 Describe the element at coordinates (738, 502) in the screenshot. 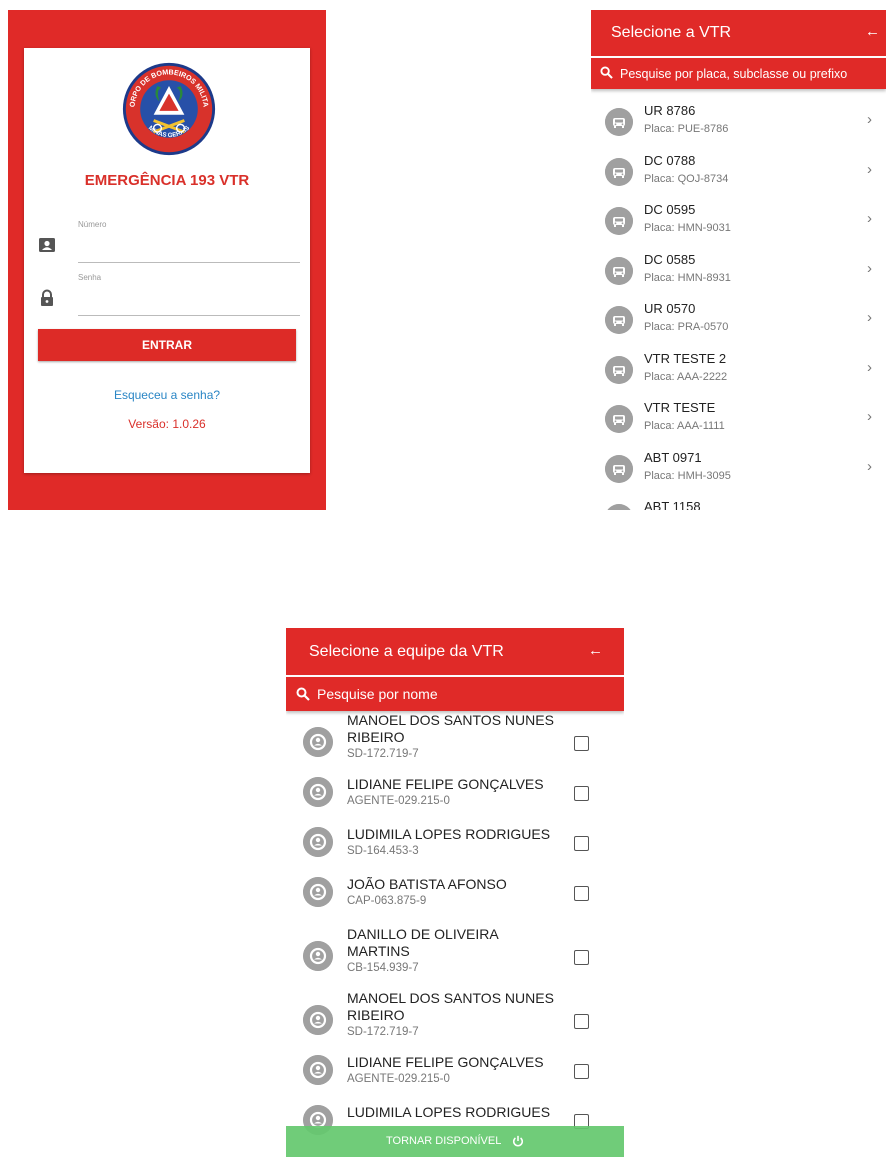

I see `vtr-list-item: ABT 1158 ›` at that location.